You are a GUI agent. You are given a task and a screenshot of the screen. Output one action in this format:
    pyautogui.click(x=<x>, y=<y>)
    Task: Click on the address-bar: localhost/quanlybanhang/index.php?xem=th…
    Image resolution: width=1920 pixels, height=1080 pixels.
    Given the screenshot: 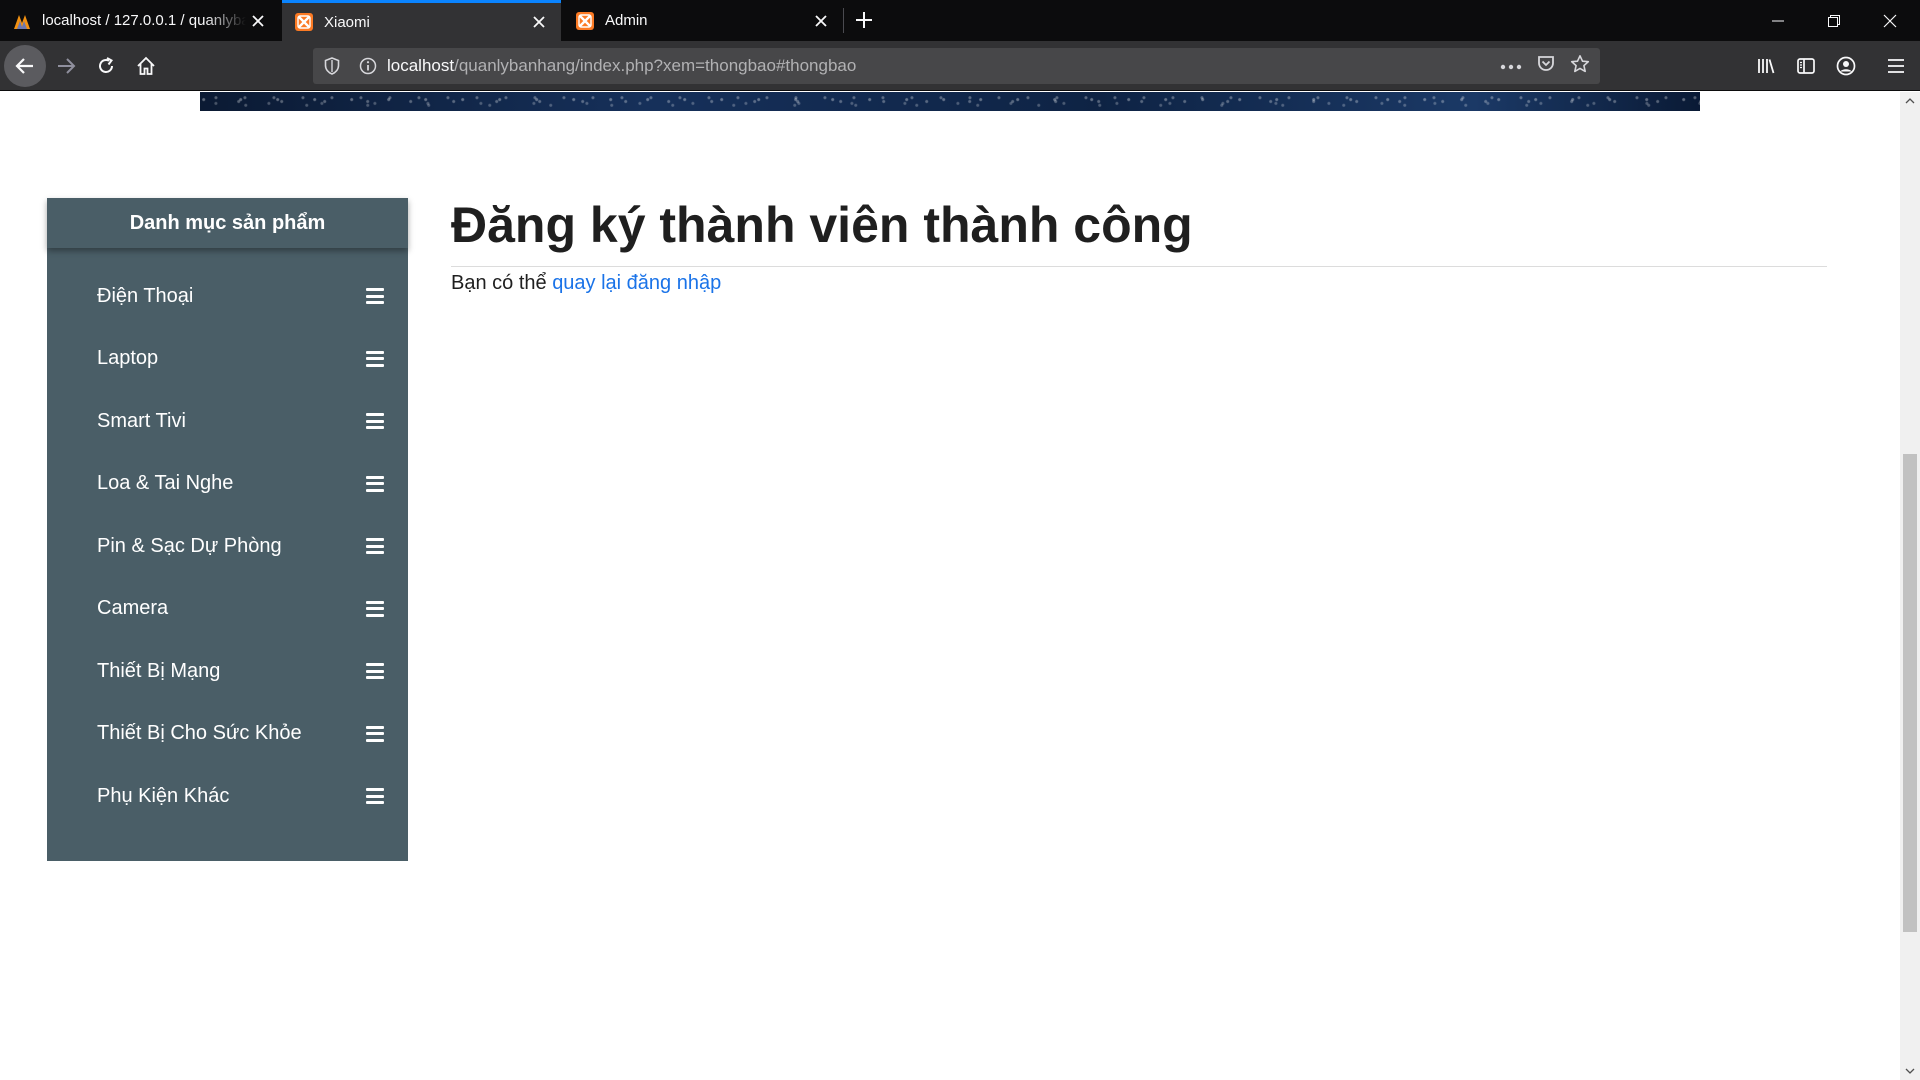 What is the action you would take?
    pyautogui.click(x=956, y=66)
    